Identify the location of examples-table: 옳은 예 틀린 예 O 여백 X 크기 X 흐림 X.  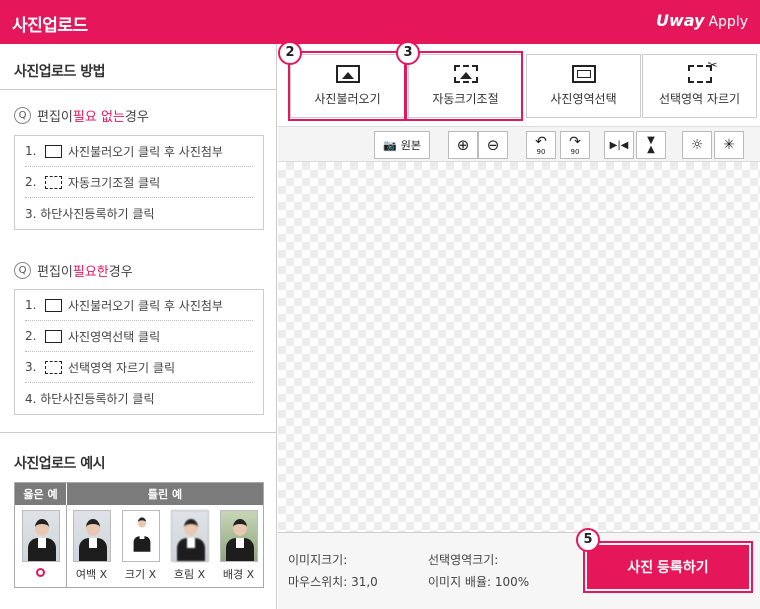
(139, 535).